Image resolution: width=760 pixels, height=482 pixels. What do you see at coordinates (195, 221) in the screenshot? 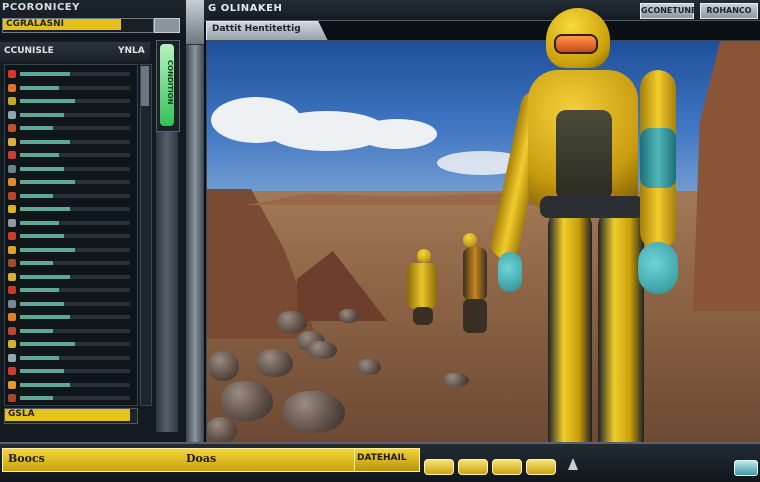
I see `divider-pillar` at bounding box center [195, 221].